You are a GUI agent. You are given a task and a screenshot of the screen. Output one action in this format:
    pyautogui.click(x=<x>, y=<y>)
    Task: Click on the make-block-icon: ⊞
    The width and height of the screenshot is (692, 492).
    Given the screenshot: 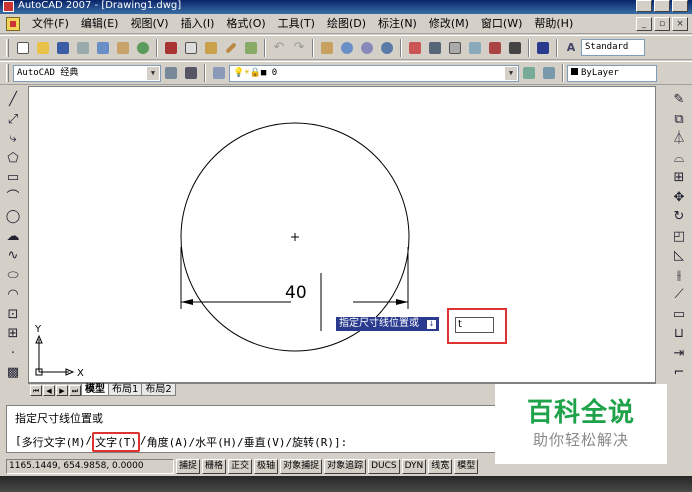 What is the action you would take?
    pyautogui.click(x=13, y=334)
    